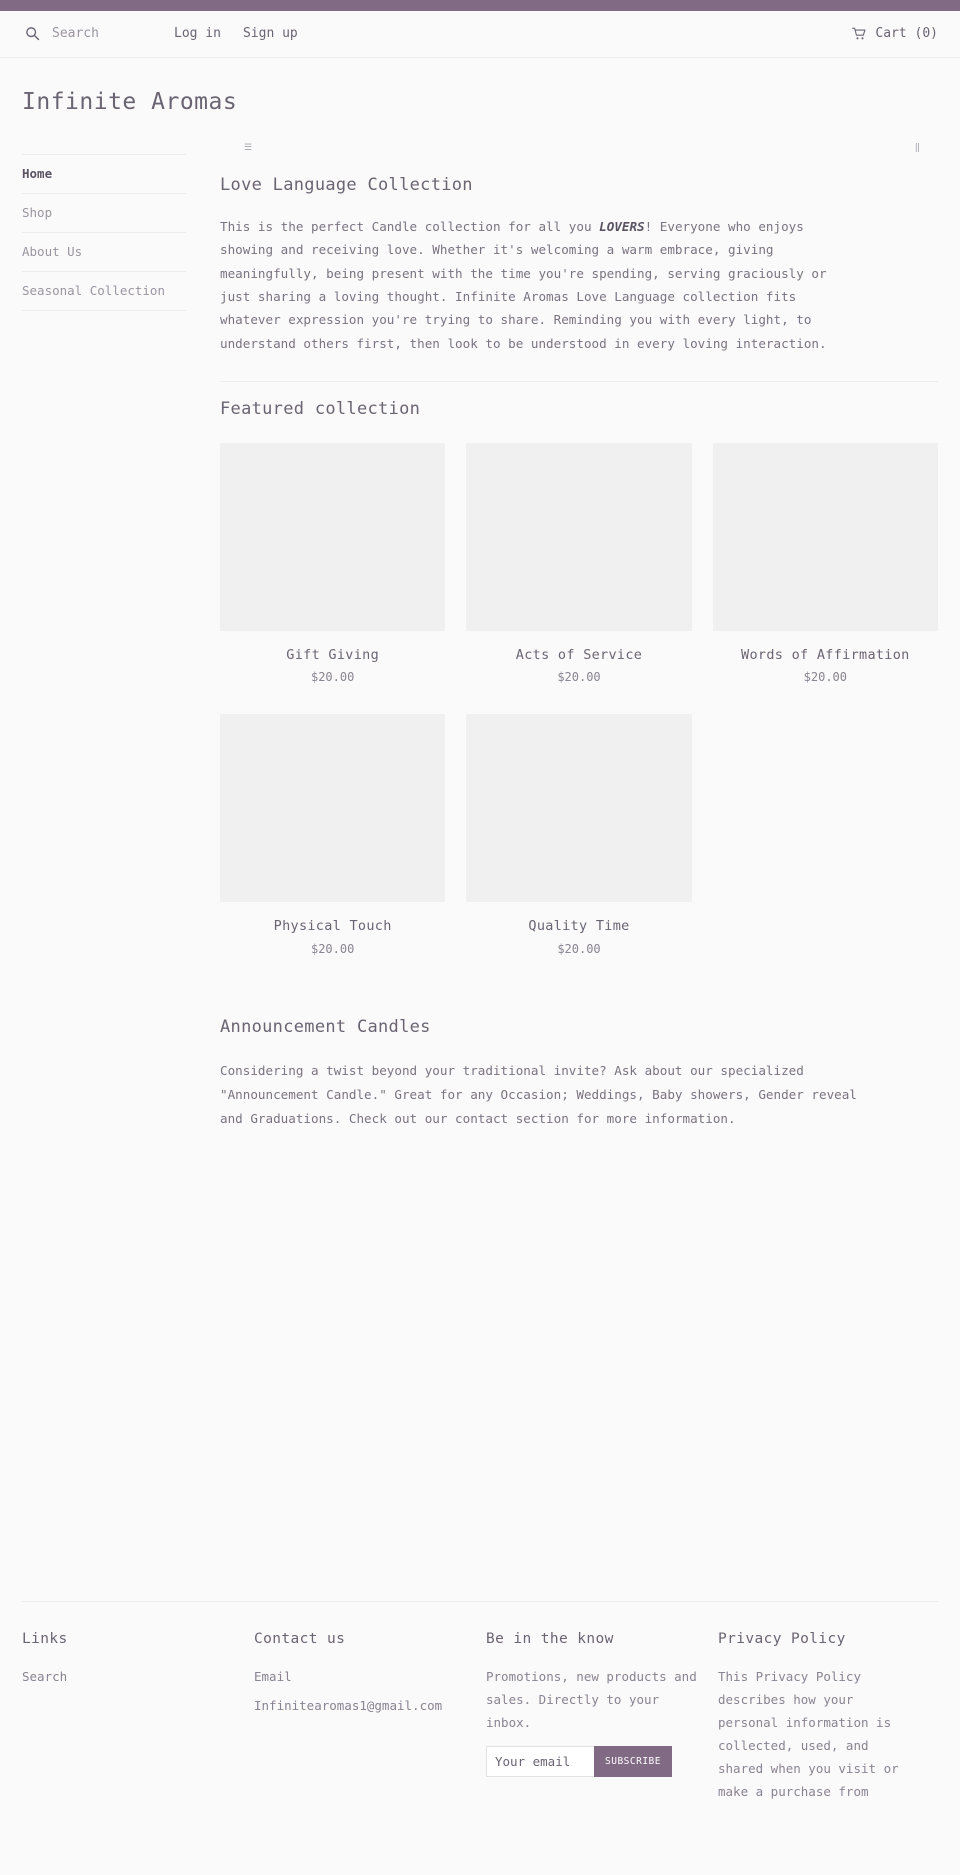  Describe the element at coordinates (129, 1677) in the screenshot. I see `footer-link-search: Search` at that location.